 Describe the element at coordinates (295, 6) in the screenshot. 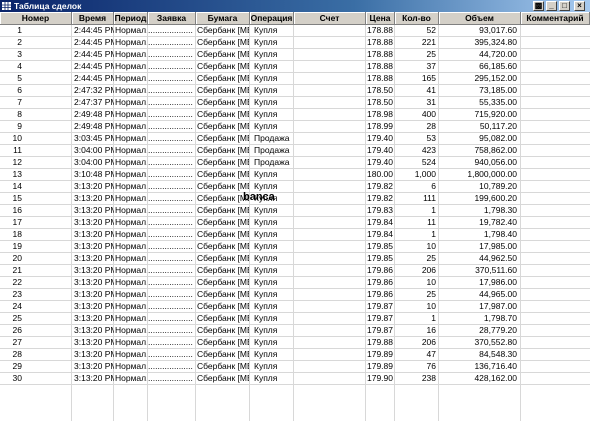

I see `window-titlebar: Таблица сделок ▩ _ □ ×` at that location.